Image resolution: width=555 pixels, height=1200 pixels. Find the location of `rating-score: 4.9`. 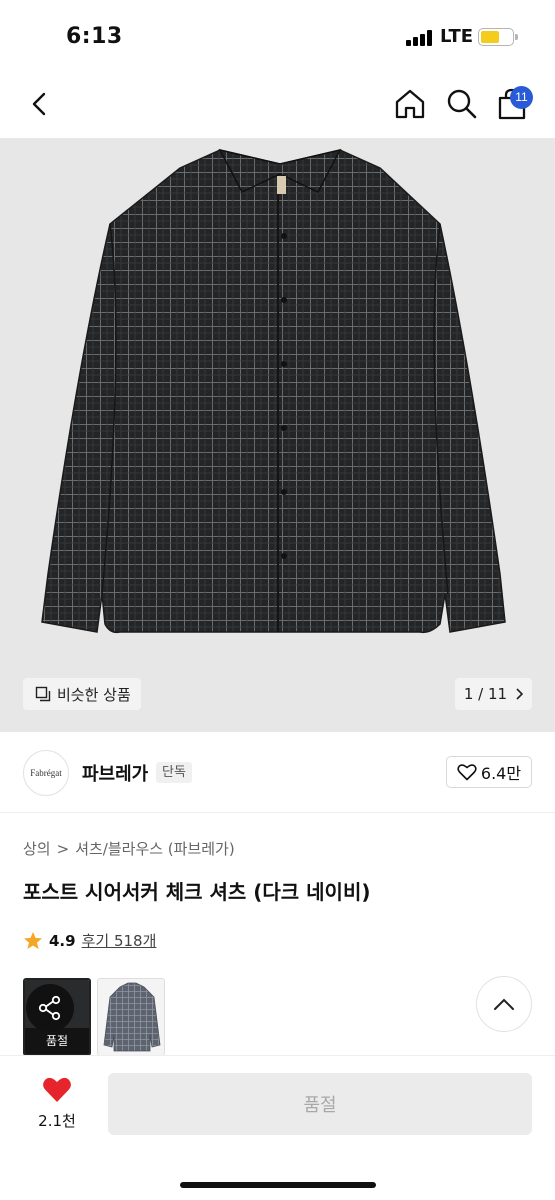

rating-score: 4.9 is located at coordinates (62, 940).